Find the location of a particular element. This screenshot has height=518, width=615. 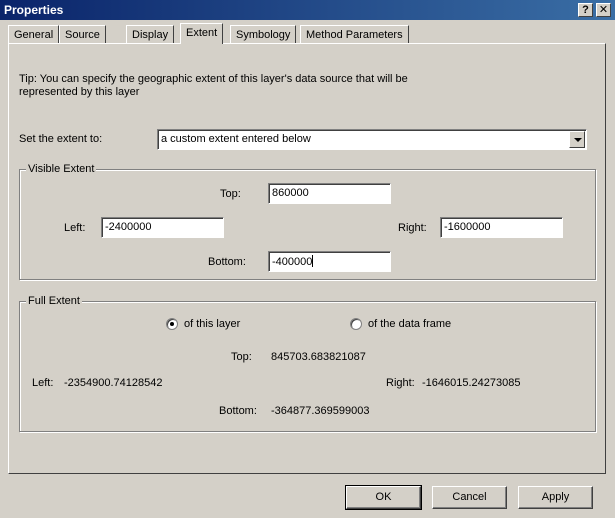

full-left-value: -2354900.74128542 is located at coordinates (113, 383).